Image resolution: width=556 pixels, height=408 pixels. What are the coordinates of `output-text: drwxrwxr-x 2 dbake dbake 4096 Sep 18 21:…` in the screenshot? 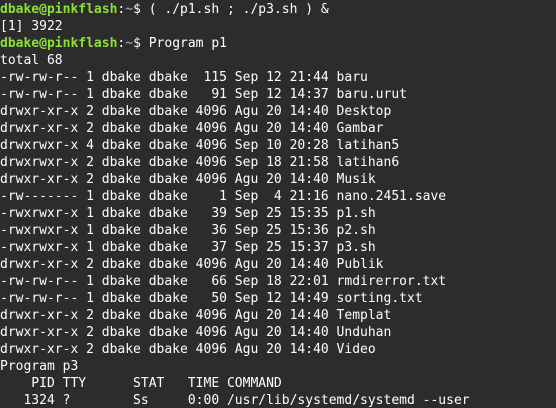 It's located at (200, 162).